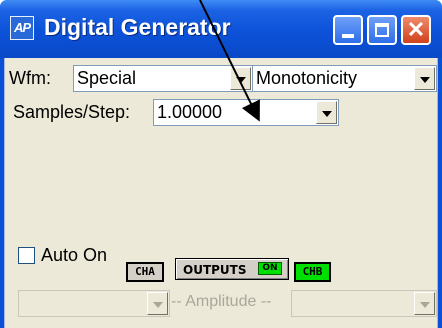 This screenshot has width=442, height=328. What do you see at coordinates (163, 78) in the screenshot?
I see `waveform-type-select: Special` at bounding box center [163, 78].